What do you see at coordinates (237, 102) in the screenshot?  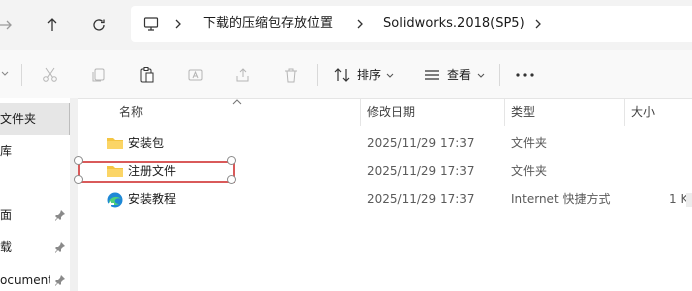 I see `sort-caret-up-icon` at bounding box center [237, 102].